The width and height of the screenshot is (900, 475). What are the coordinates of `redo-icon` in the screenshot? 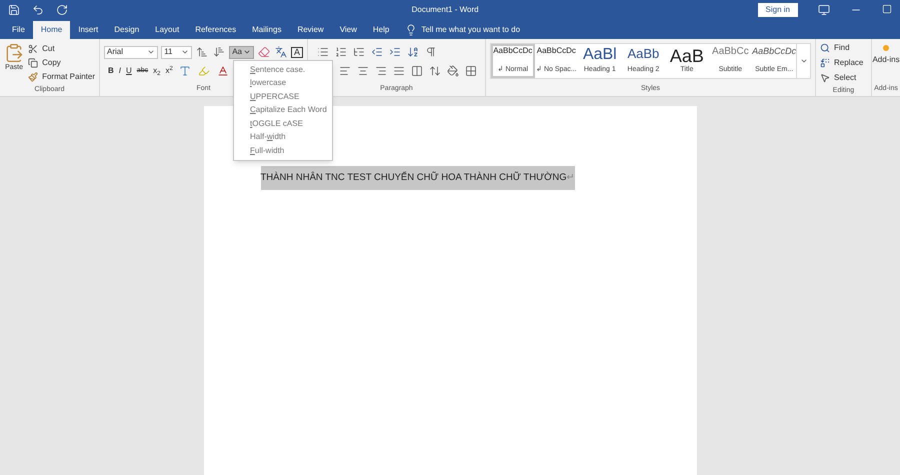 It's located at (62, 10).